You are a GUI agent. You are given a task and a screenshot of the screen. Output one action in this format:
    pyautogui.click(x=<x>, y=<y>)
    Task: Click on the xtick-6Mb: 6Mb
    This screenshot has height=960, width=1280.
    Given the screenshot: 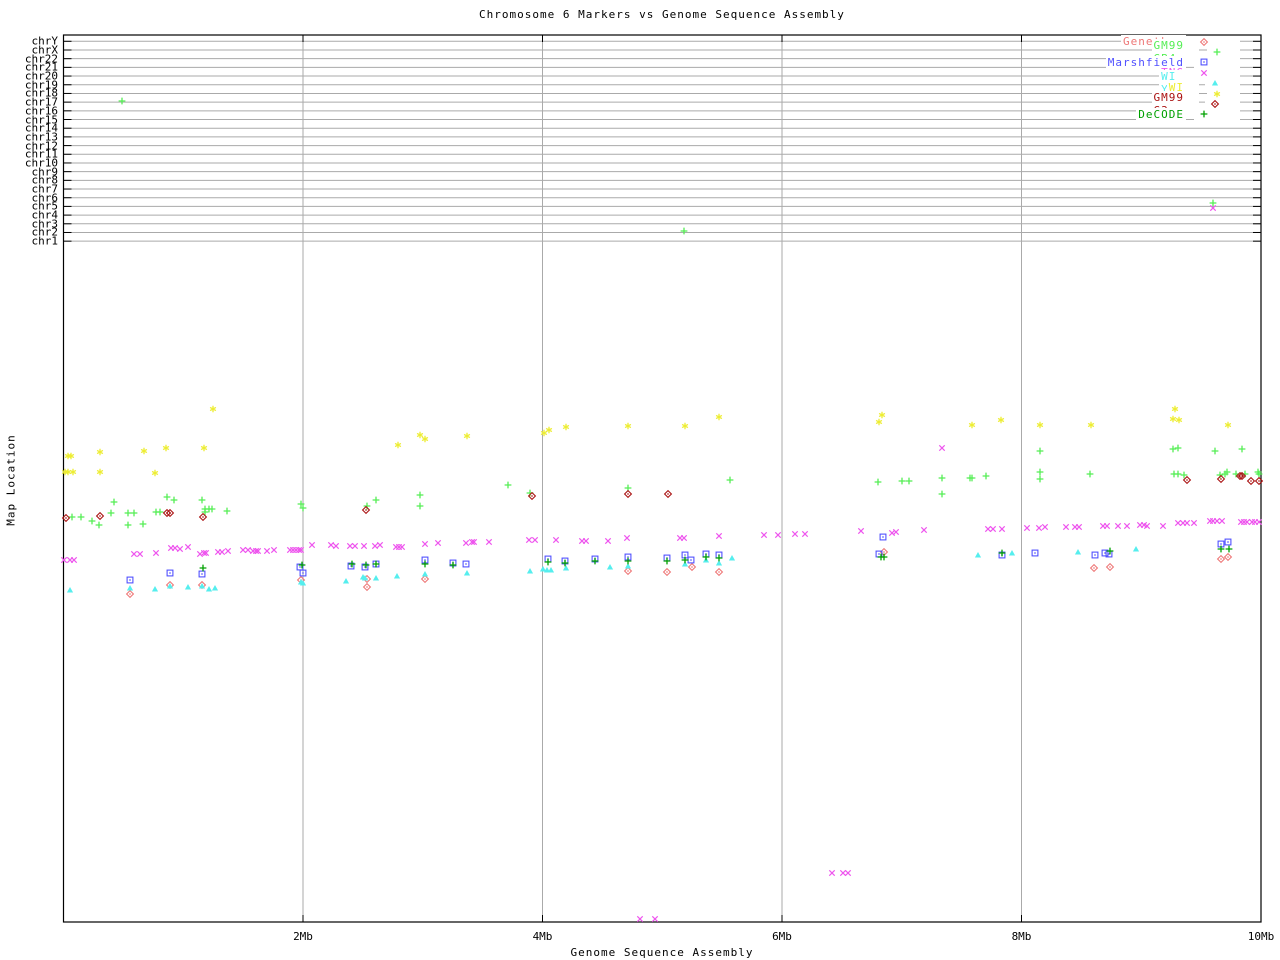 What is the action you would take?
    pyautogui.click(x=782, y=936)
    